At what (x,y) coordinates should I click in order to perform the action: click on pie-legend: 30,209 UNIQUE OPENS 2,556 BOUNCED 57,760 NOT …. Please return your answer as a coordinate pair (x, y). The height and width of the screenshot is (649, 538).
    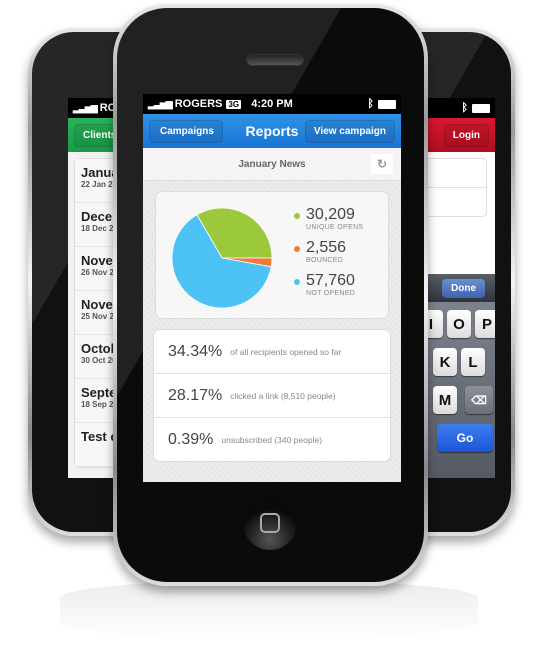
    Looking at the image, I should click on (328, 255).